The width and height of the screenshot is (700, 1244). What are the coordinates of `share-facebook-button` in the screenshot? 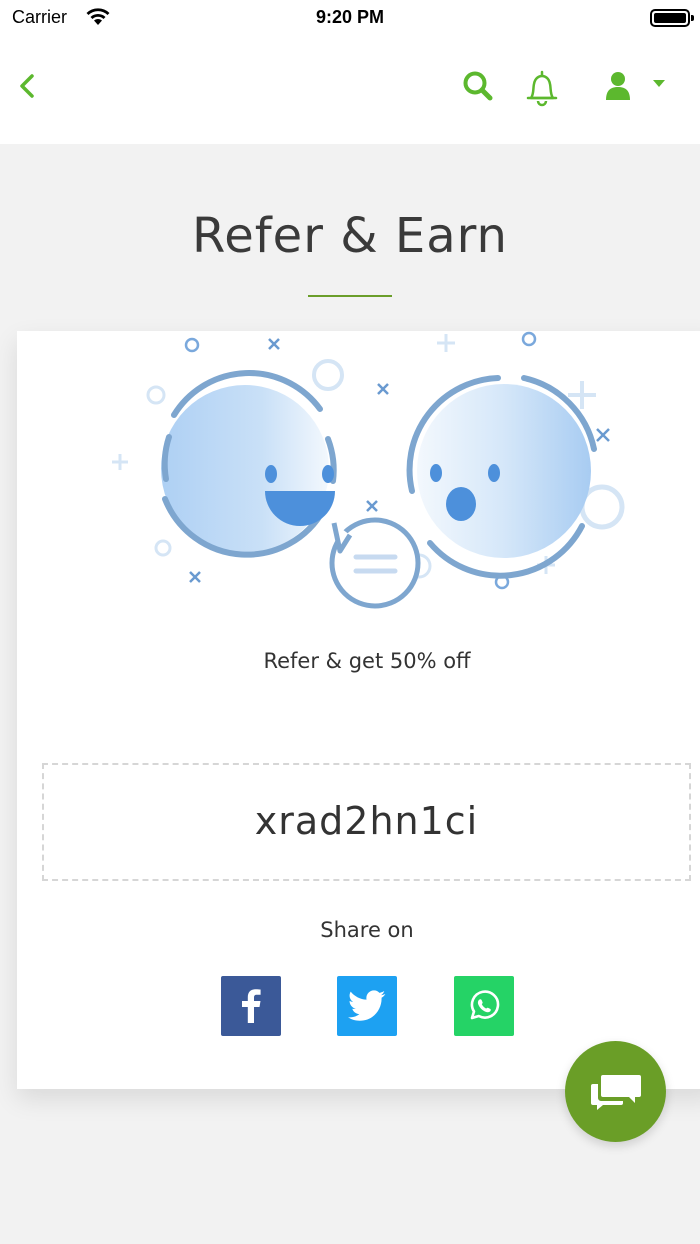 It's located at (251, 1006).